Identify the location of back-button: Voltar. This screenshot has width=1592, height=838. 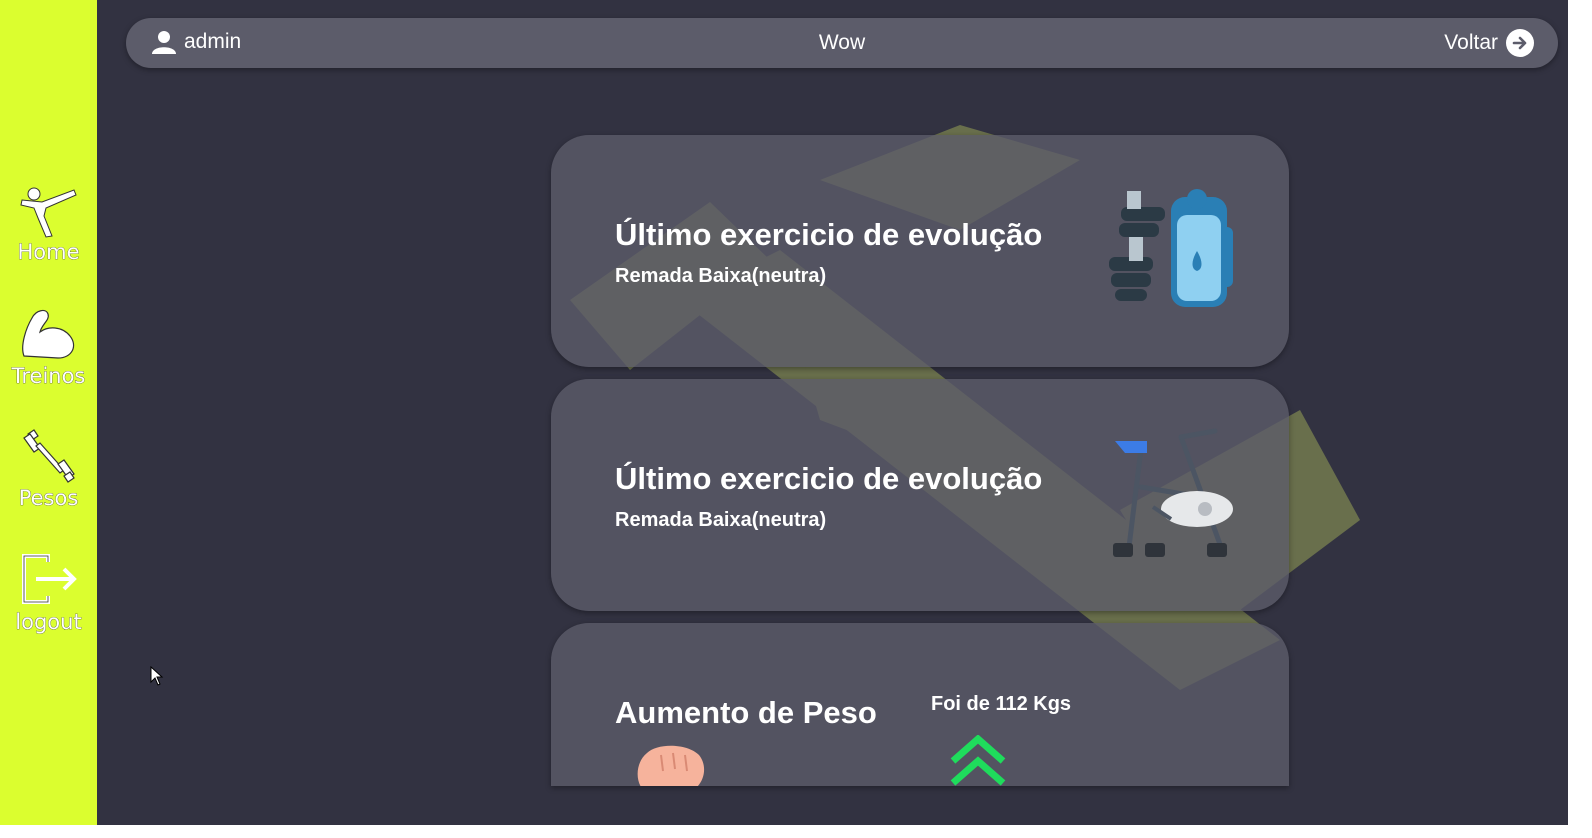
(1489, 43).